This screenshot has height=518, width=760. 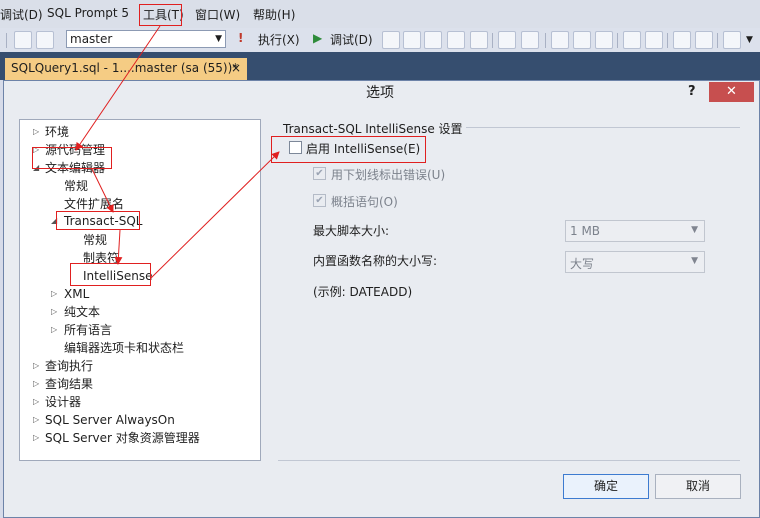 I want to click on annotation-arrows, so click(x=177, y=152).